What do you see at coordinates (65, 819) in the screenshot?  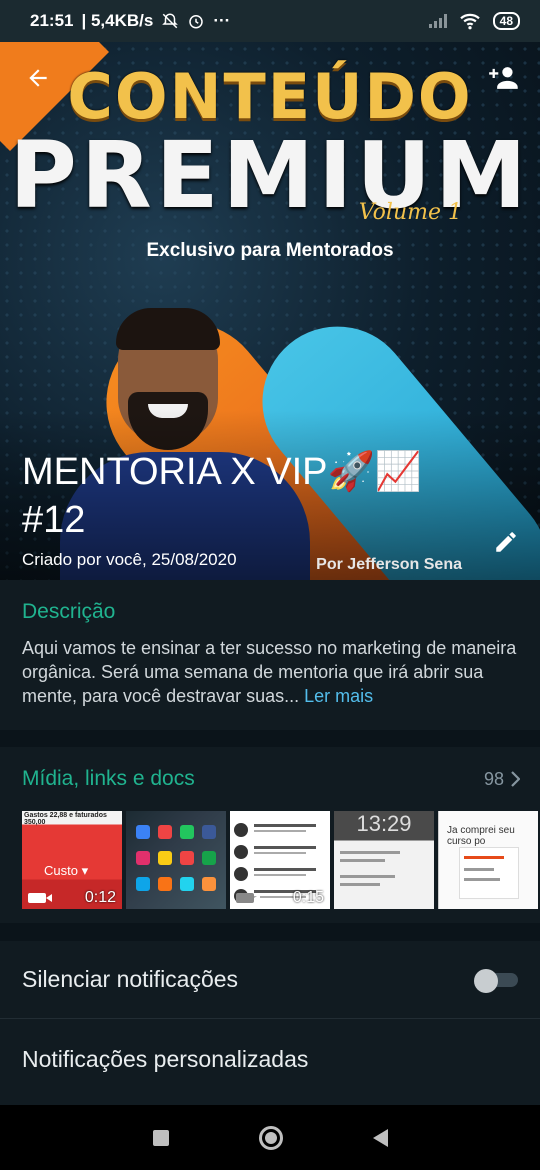 I see `thumb-caption: Gastos 22,88 e faturados 350,00` at bounding box center [65, 819].